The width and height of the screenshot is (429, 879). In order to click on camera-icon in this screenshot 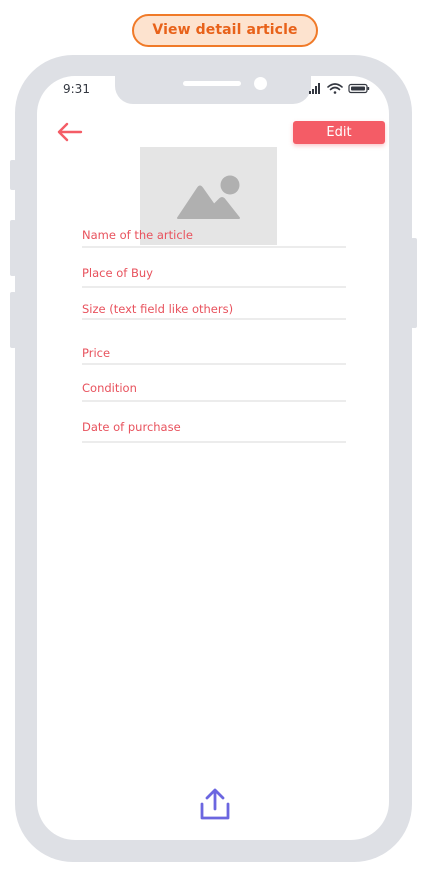, I will do `click(260, 83)`.